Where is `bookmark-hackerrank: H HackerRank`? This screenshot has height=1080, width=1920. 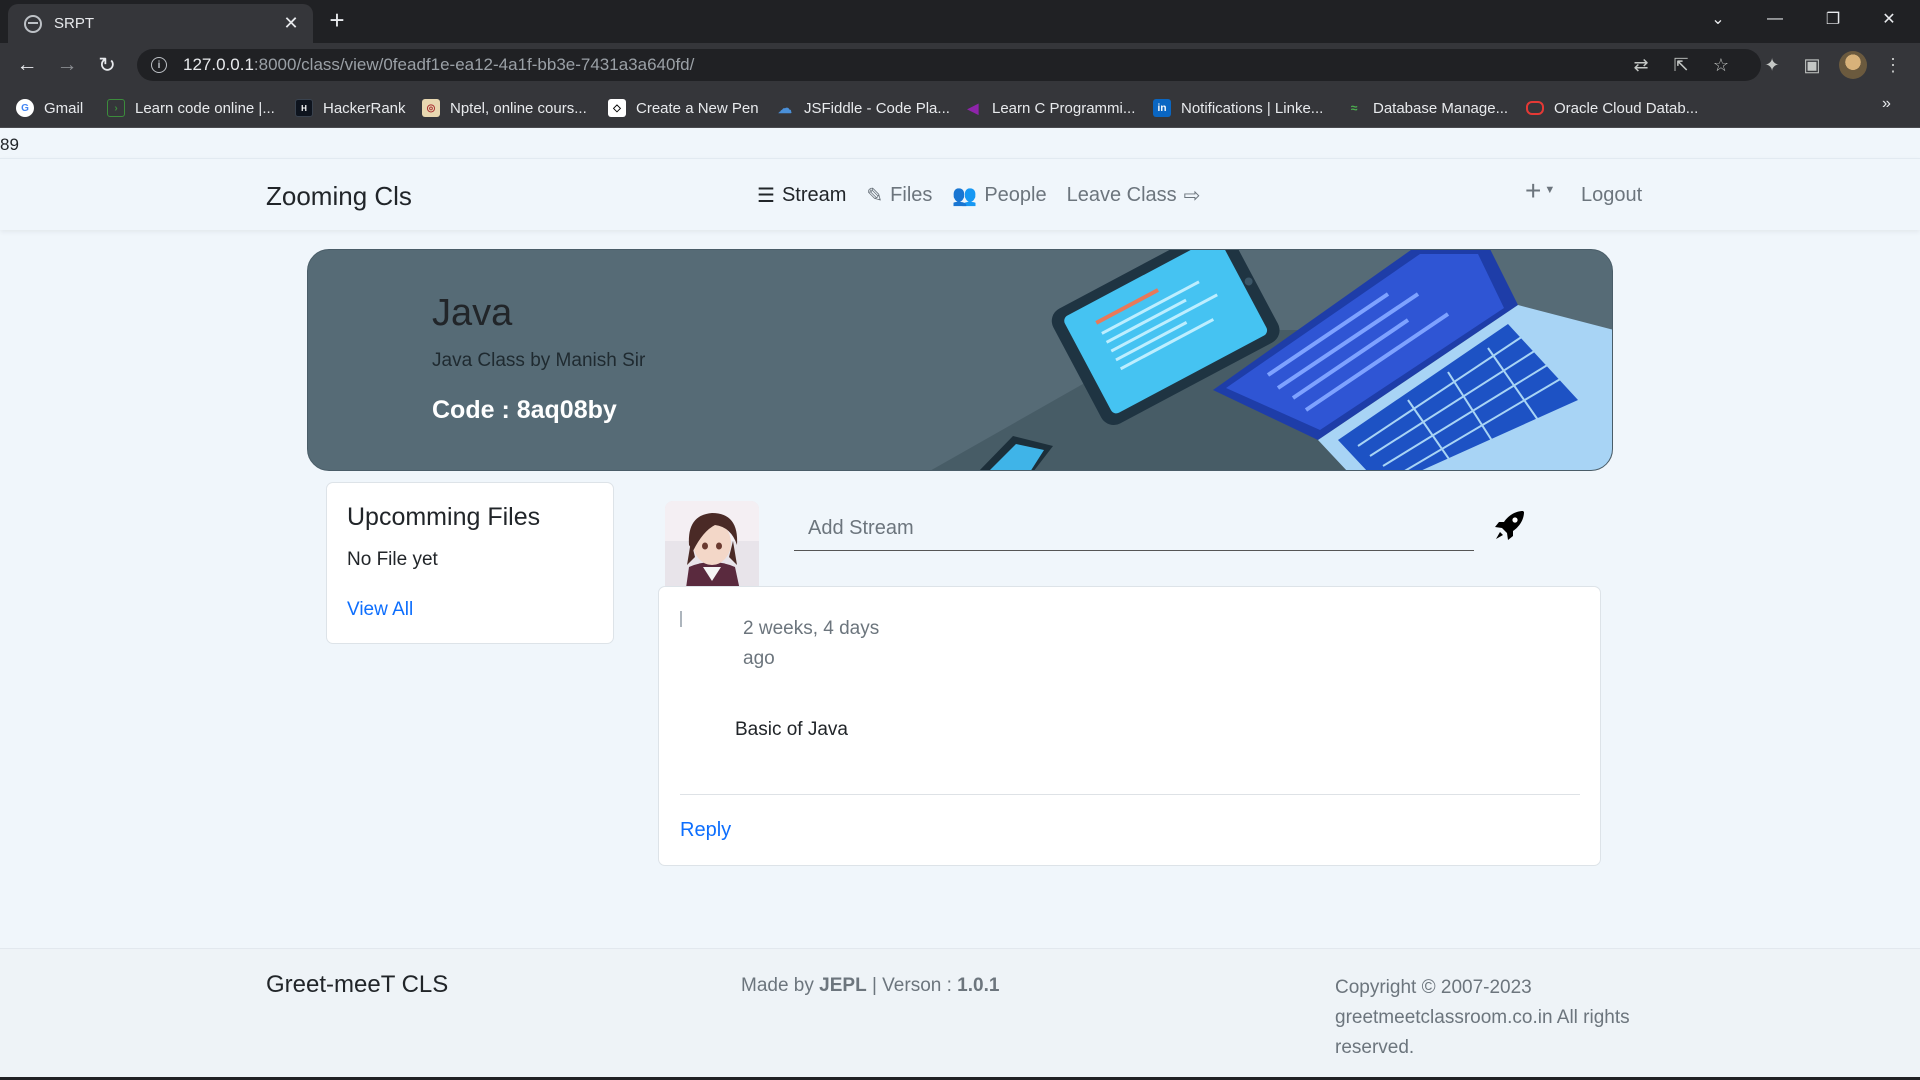 bookmark-hackerrank: H HackerRank is located at coordinates (350, 108).